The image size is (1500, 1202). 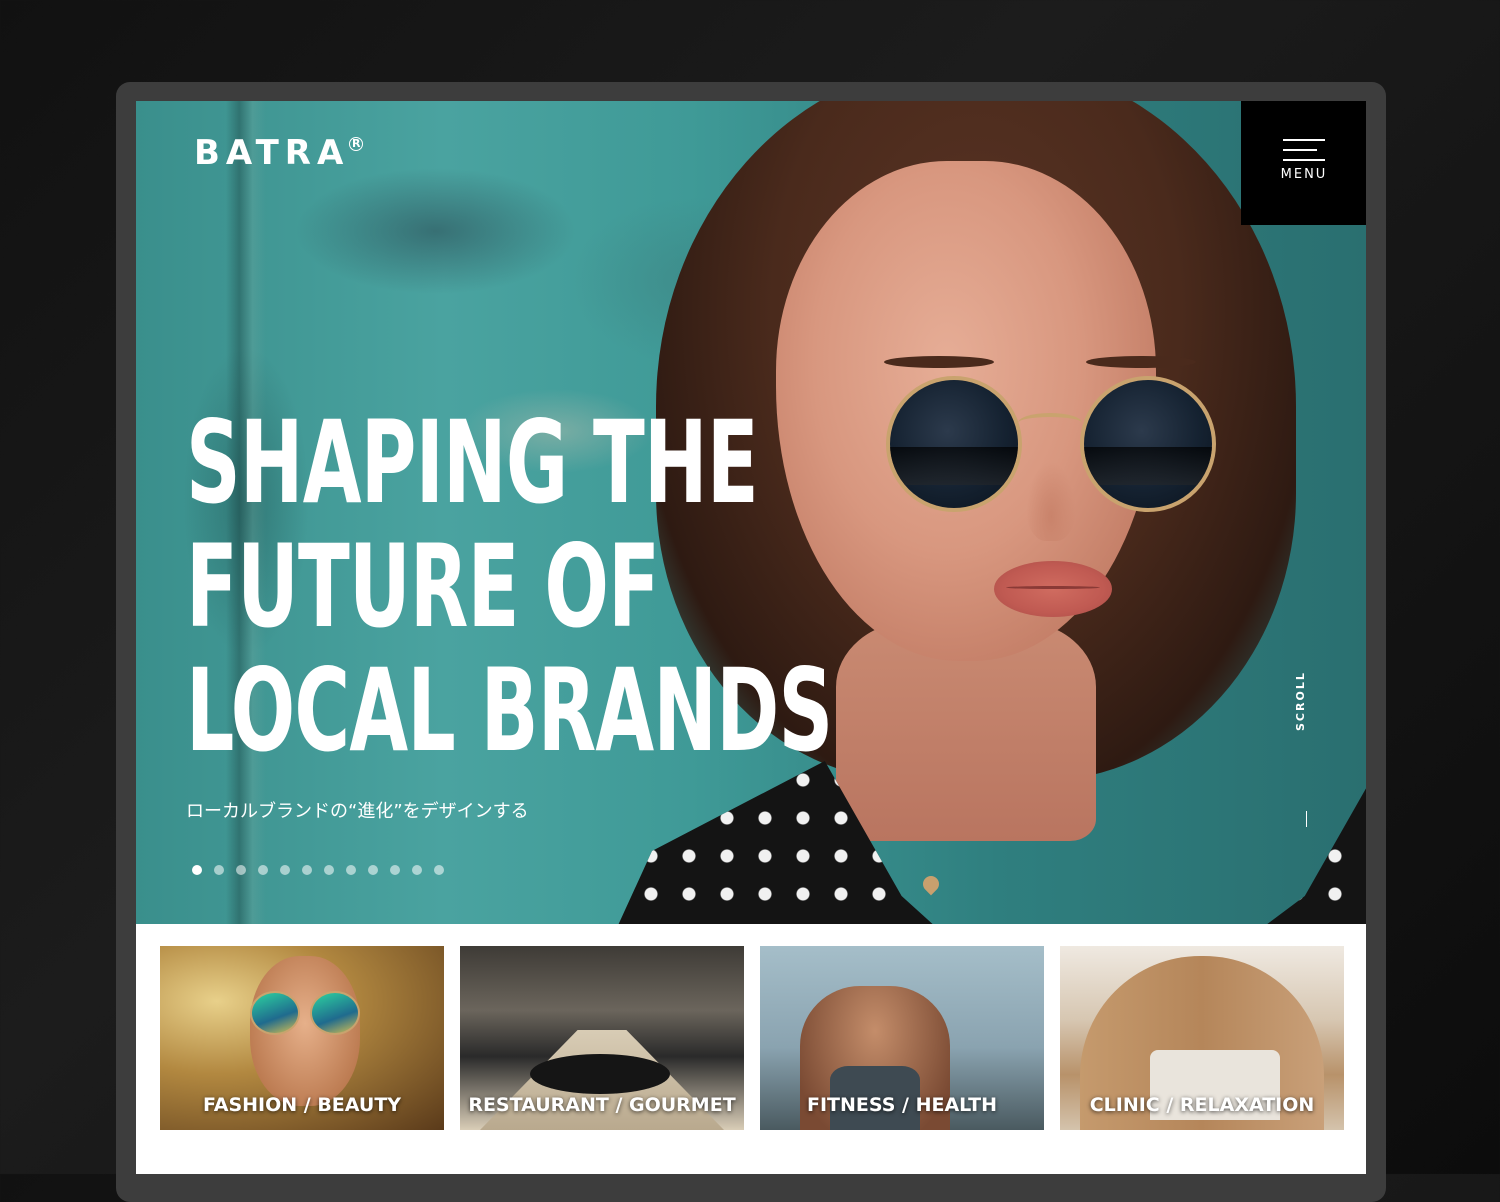 What do you see at coordinates (1303, 163) in the screenshot?
I see `menu-button: MENU` at bounding box center [1303, 163].